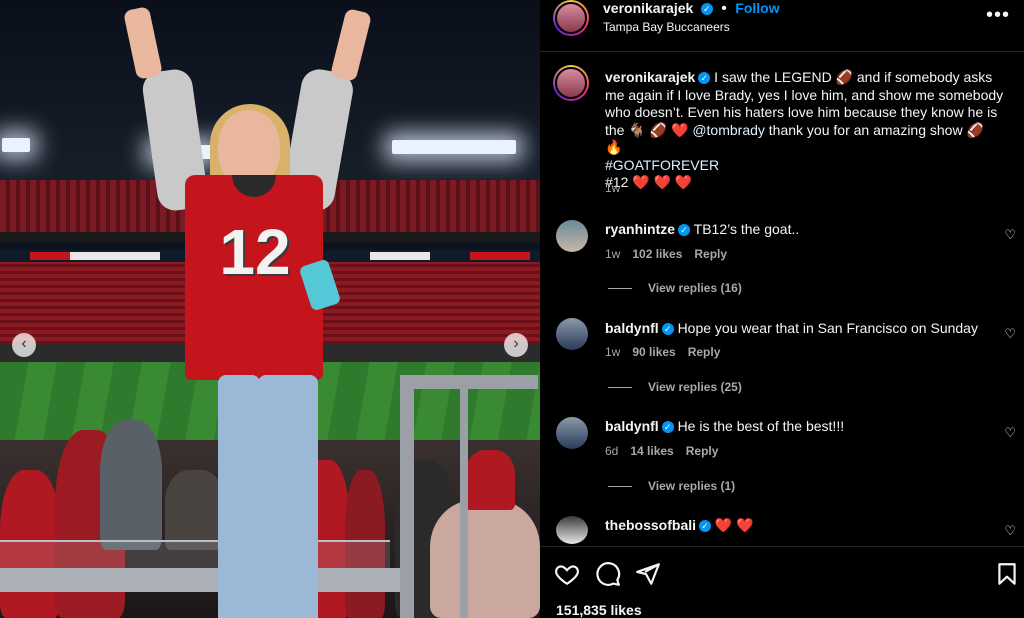 Image resolution: width=1024 pixels, height=618 pixels. Describe the element at coordinates (611, 451) in the screenshot. I see `comment-time: 6d` at that location.